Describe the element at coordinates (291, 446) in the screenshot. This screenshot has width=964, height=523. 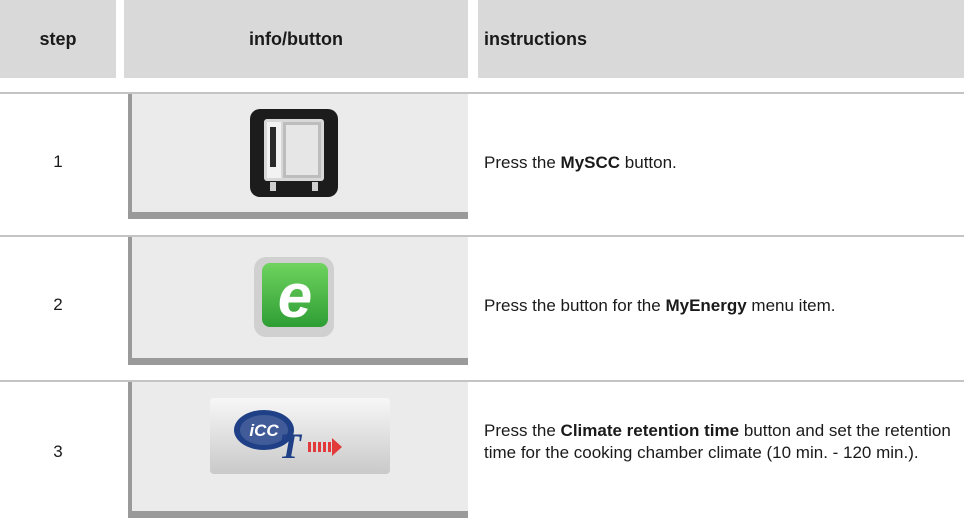
I see `svg-text: T` at that location.